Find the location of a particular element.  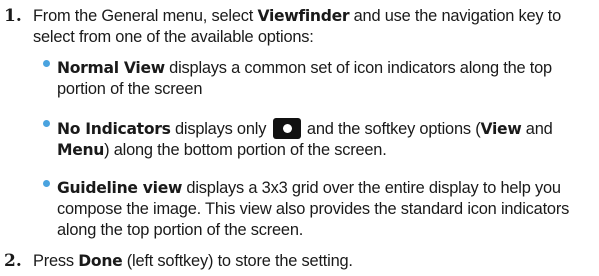

step-number: 1. is located at coordinates (13, 16).